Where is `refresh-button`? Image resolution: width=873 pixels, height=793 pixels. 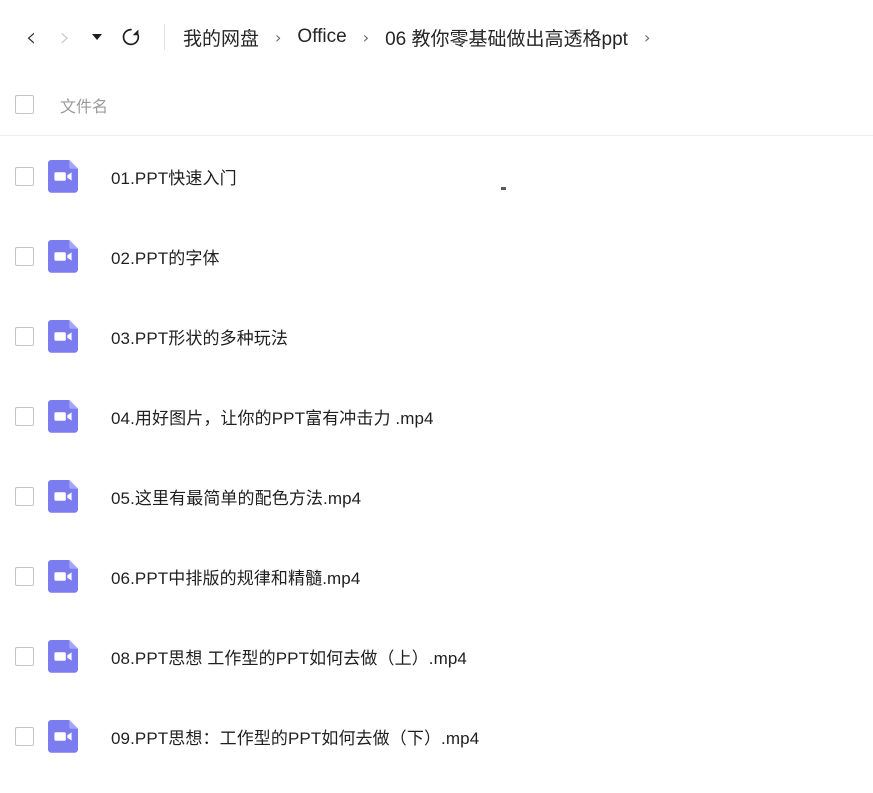
refresh-button is located at coordinates (131, 37).